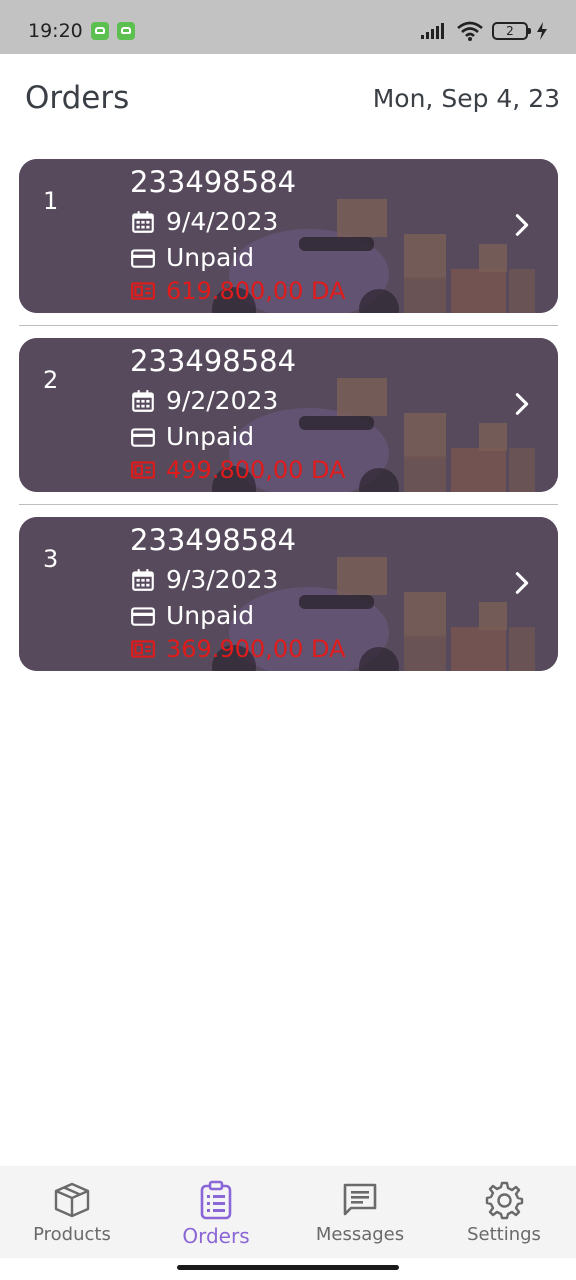 This screenshot has height=1280, width=576. I want to click on battery-icon: 2, so click(511, 31).